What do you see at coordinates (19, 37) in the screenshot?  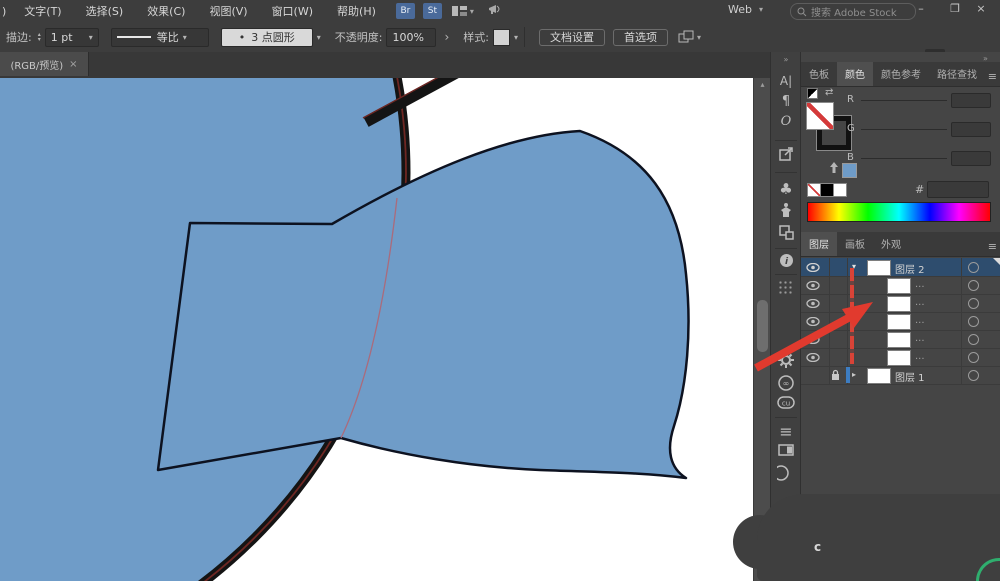 I see `stroke-label: 描边:` at bounding box center [19, 37].